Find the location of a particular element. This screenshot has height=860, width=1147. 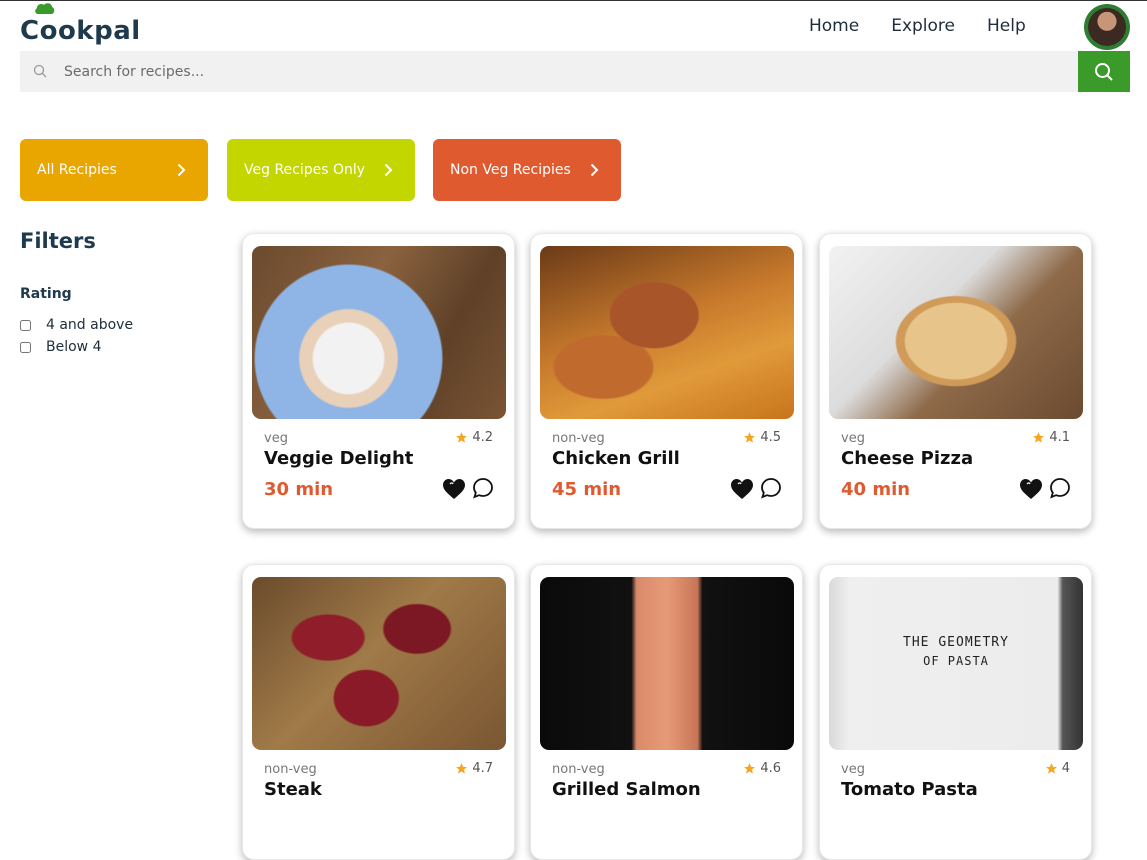

filter-option-label: 4 and above is located at coordinates (90, 325).